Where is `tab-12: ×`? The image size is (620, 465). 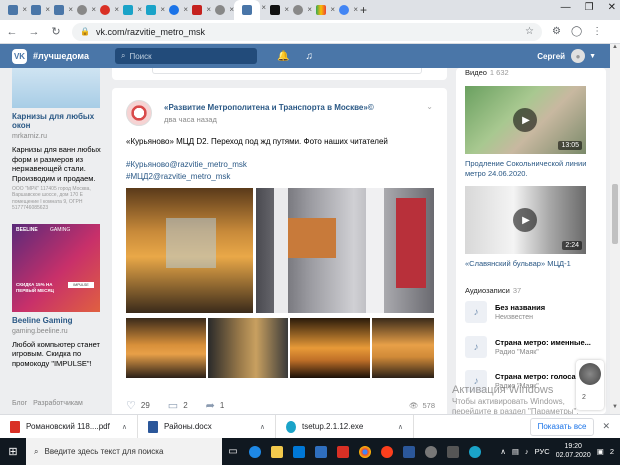
tab-12: × is located at coordinates (300, 10).